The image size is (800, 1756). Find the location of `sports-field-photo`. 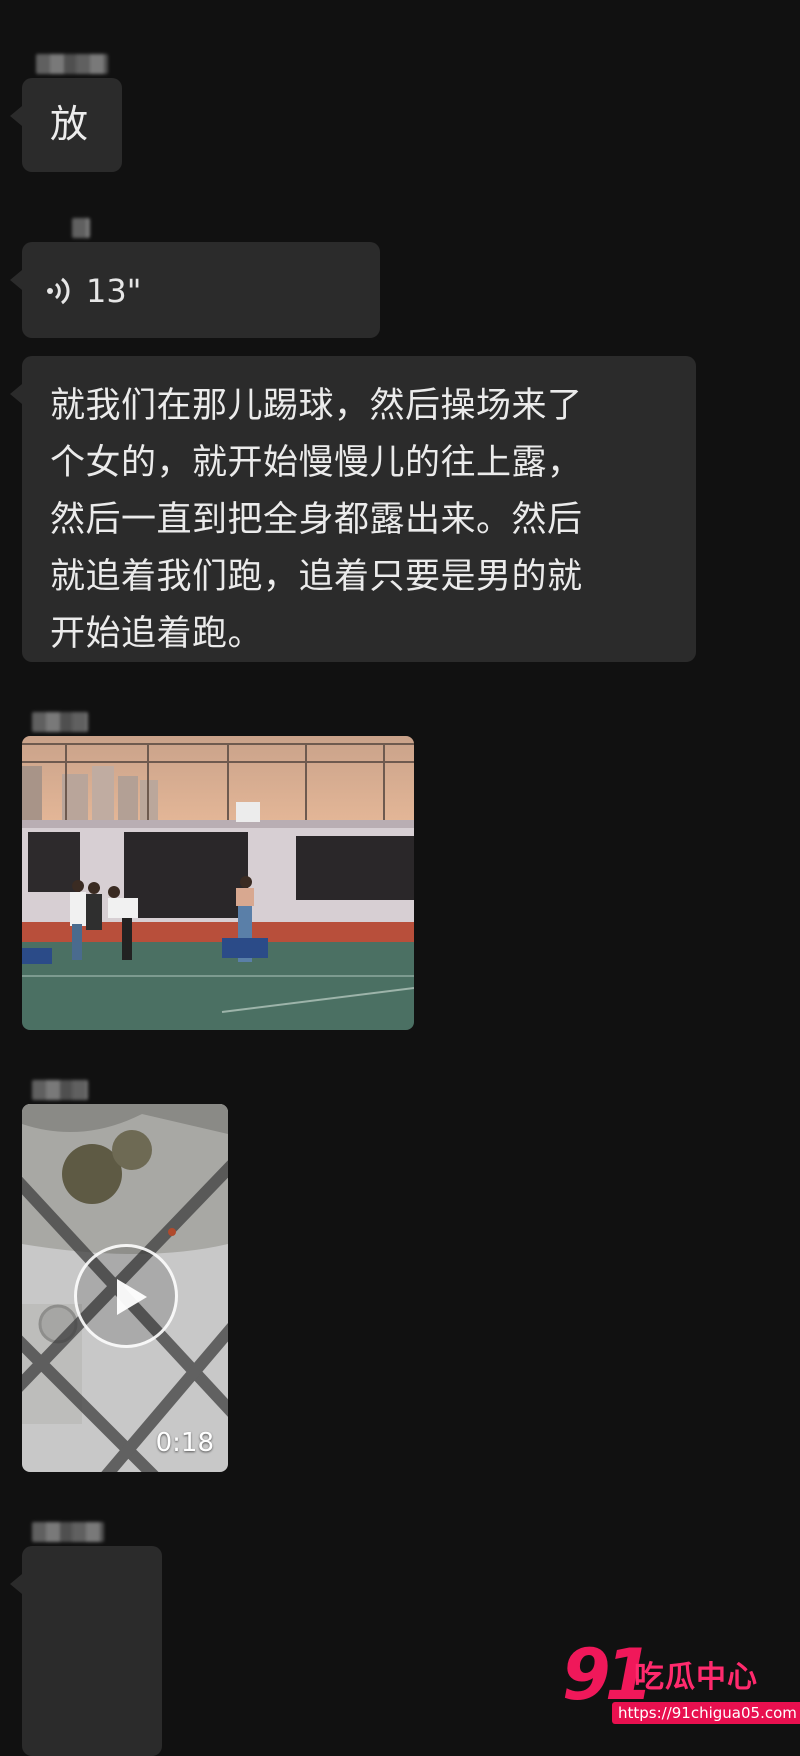

sports-field-photo is located at coordinates (218, 883).